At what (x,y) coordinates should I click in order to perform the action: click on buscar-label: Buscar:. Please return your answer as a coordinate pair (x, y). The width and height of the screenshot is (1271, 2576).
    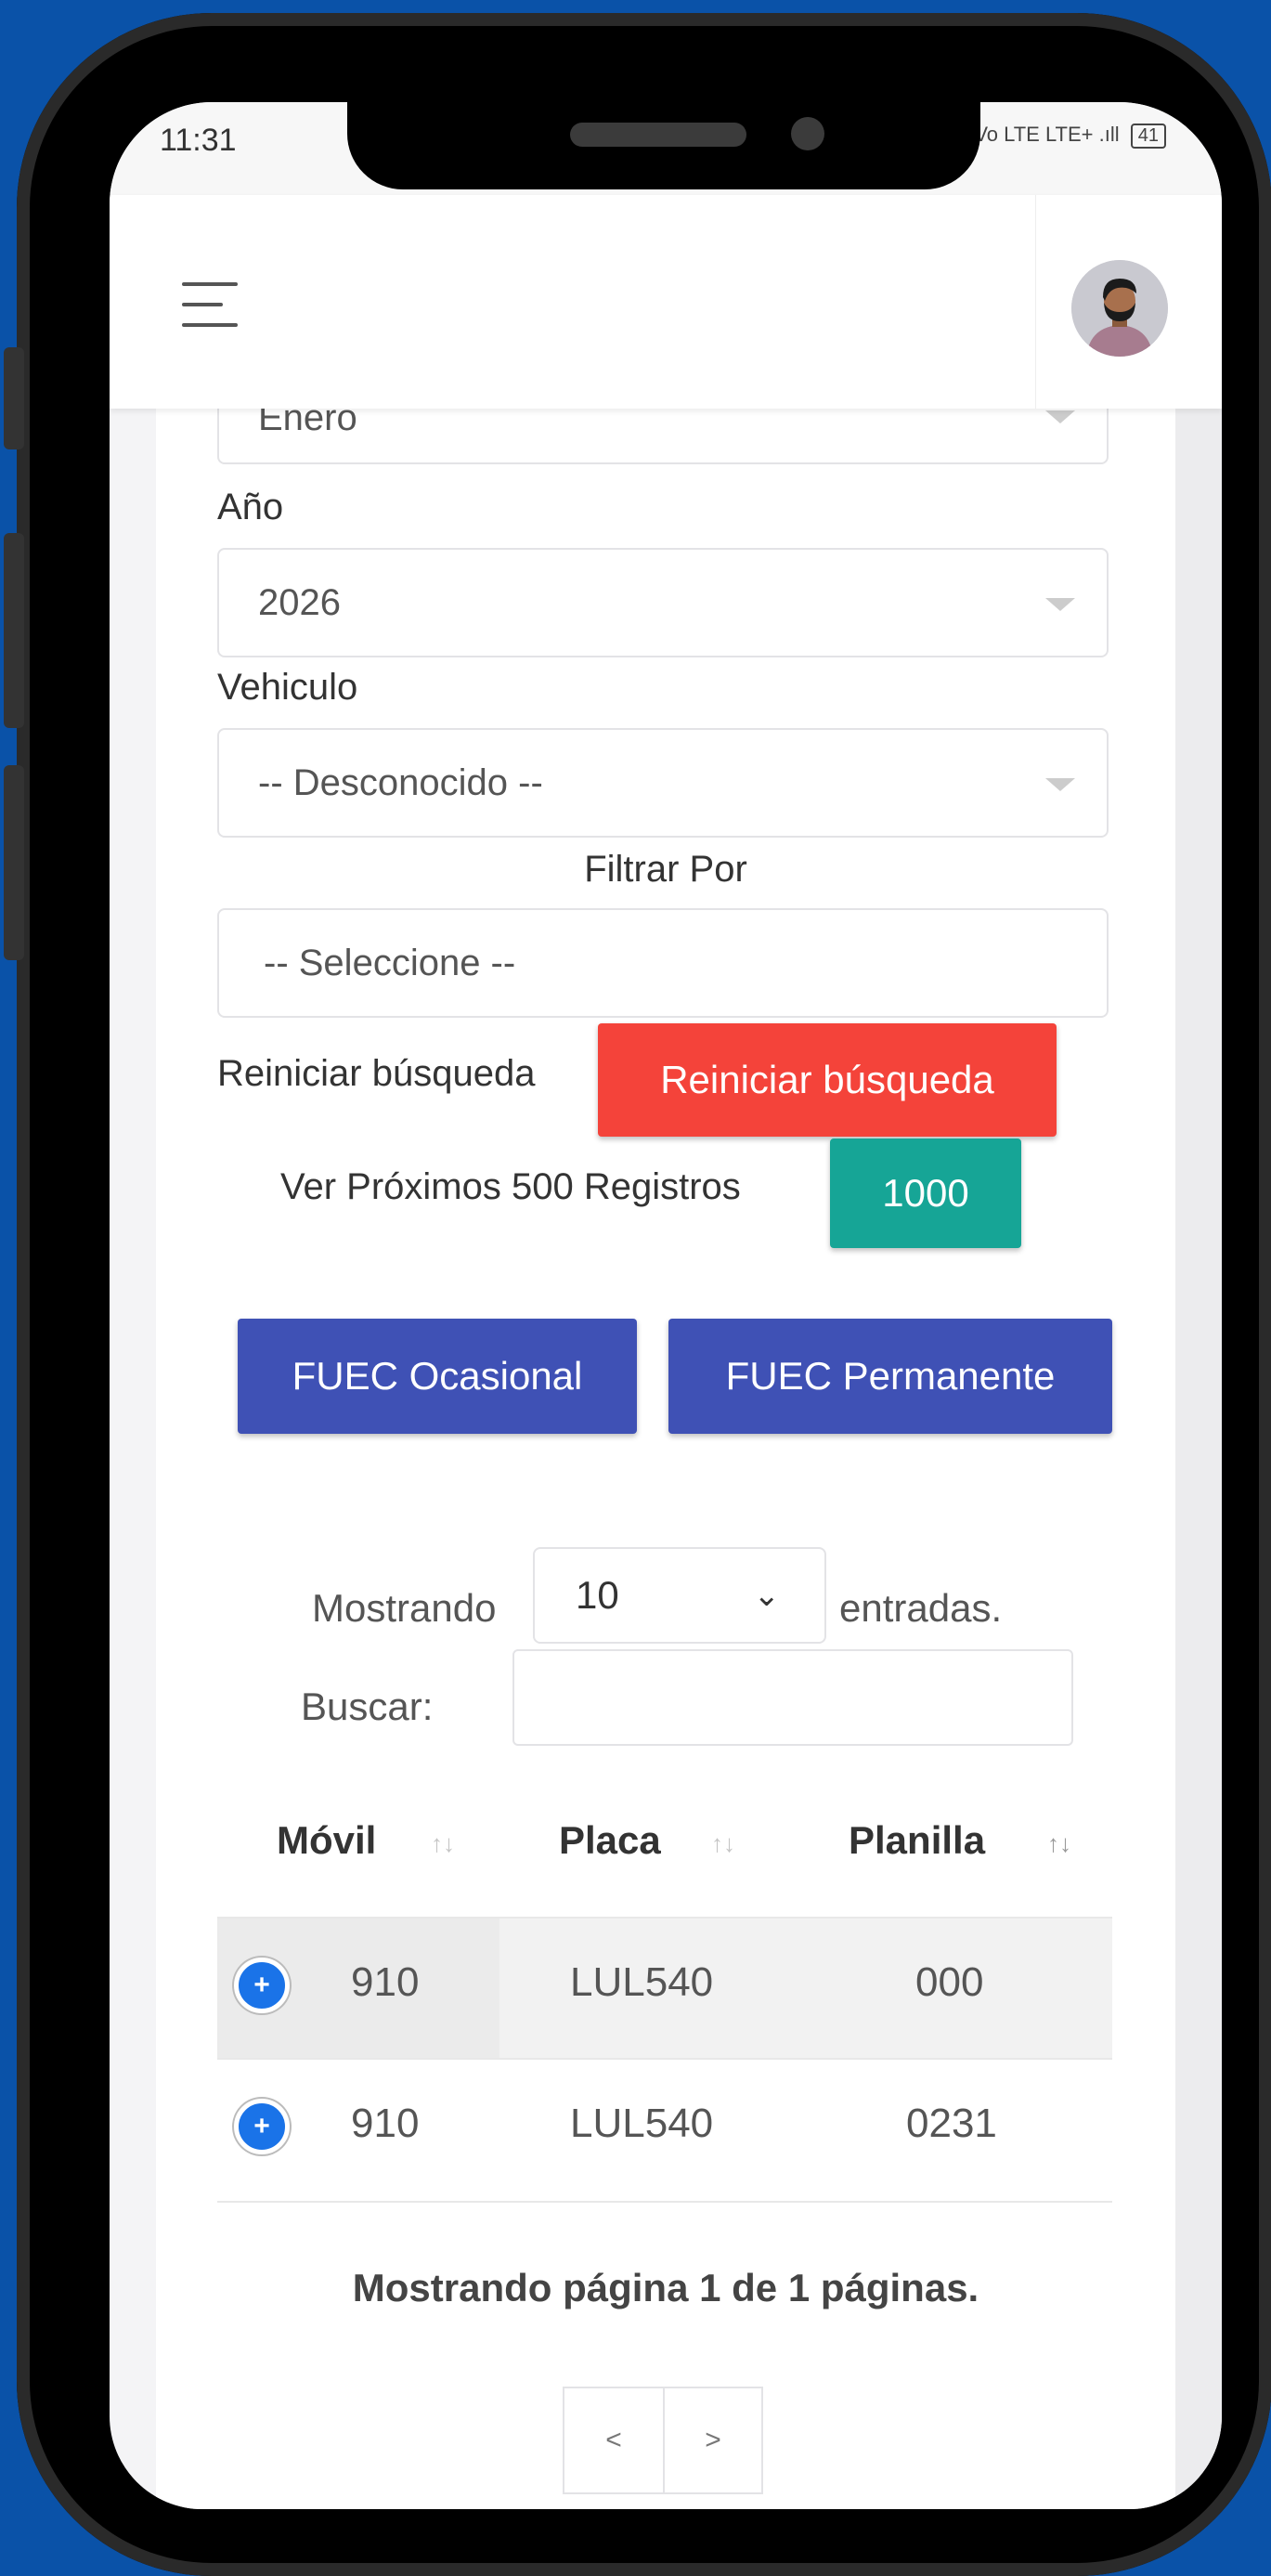
    Looking at the image, I should click on (368, 1706).